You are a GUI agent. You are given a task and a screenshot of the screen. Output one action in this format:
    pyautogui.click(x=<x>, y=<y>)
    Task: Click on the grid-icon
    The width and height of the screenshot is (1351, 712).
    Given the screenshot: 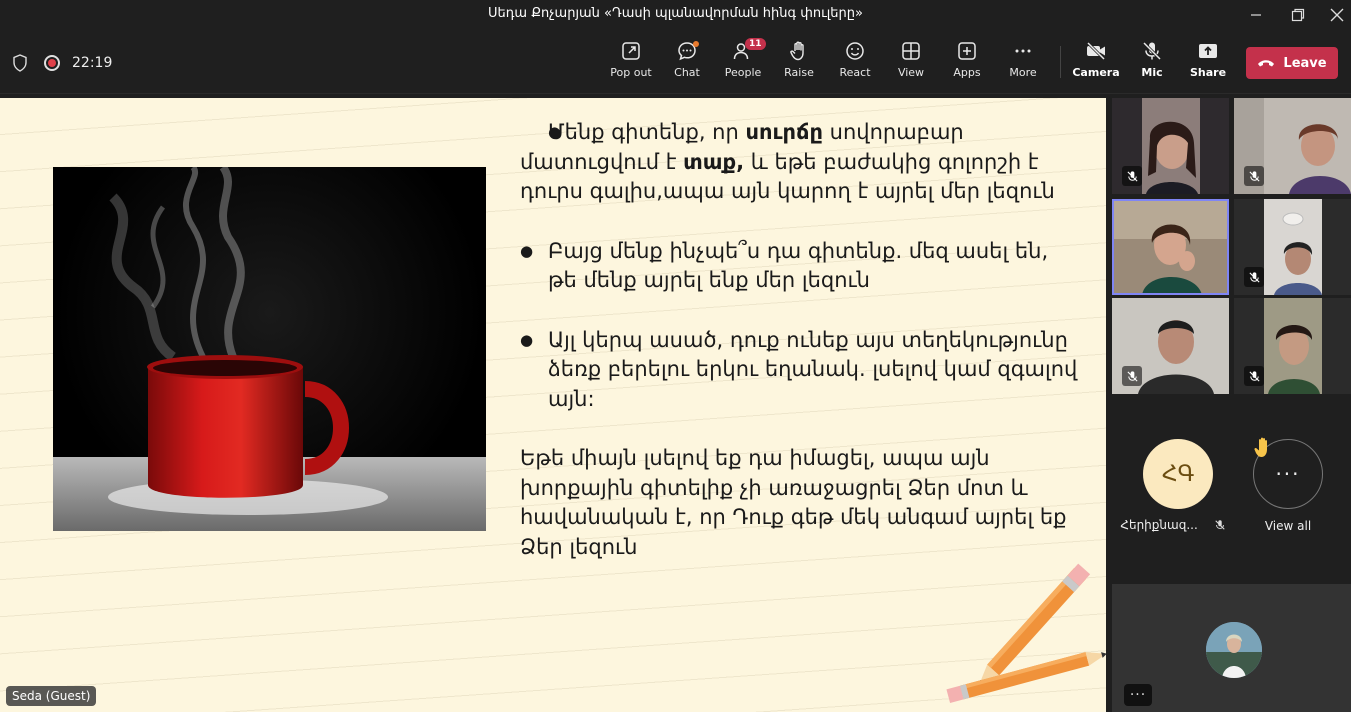 What is the action you would take?
    pyautogui.click(x=911, y=51)
    